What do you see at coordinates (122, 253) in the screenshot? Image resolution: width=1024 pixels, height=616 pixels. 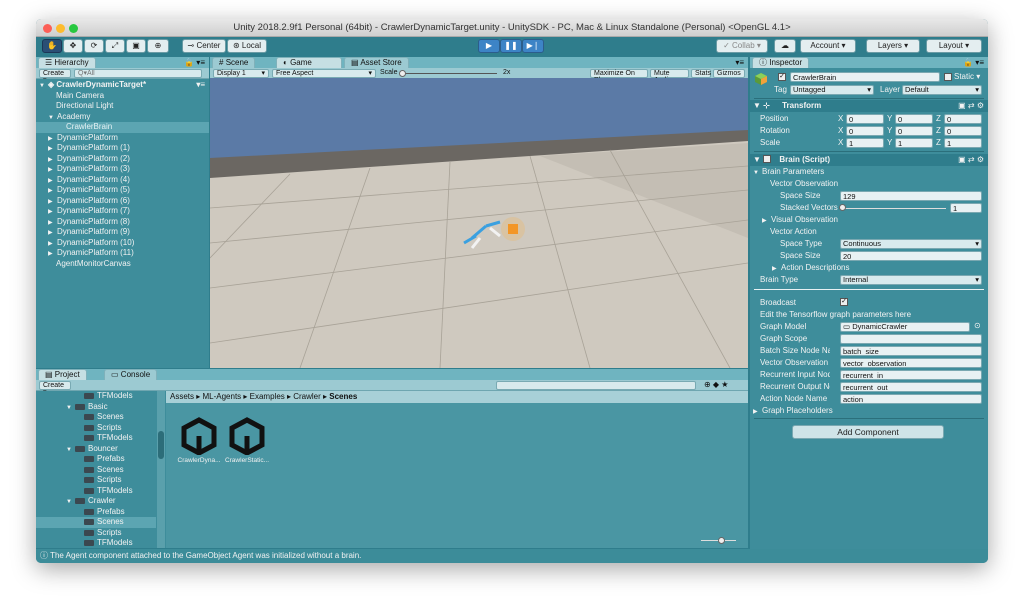 I see `hierarchy-item: ▶ DynamicPlatform (11)` at bounding box center [122, 253].